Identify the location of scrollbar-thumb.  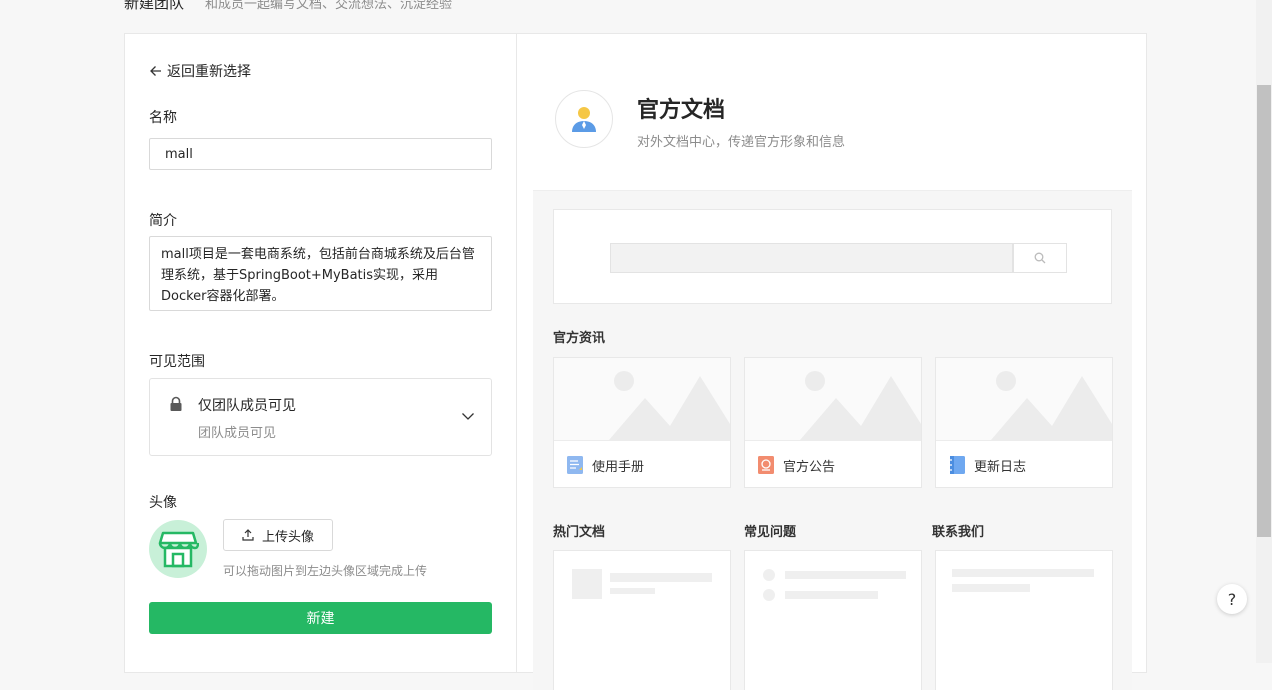
(1264, 311).